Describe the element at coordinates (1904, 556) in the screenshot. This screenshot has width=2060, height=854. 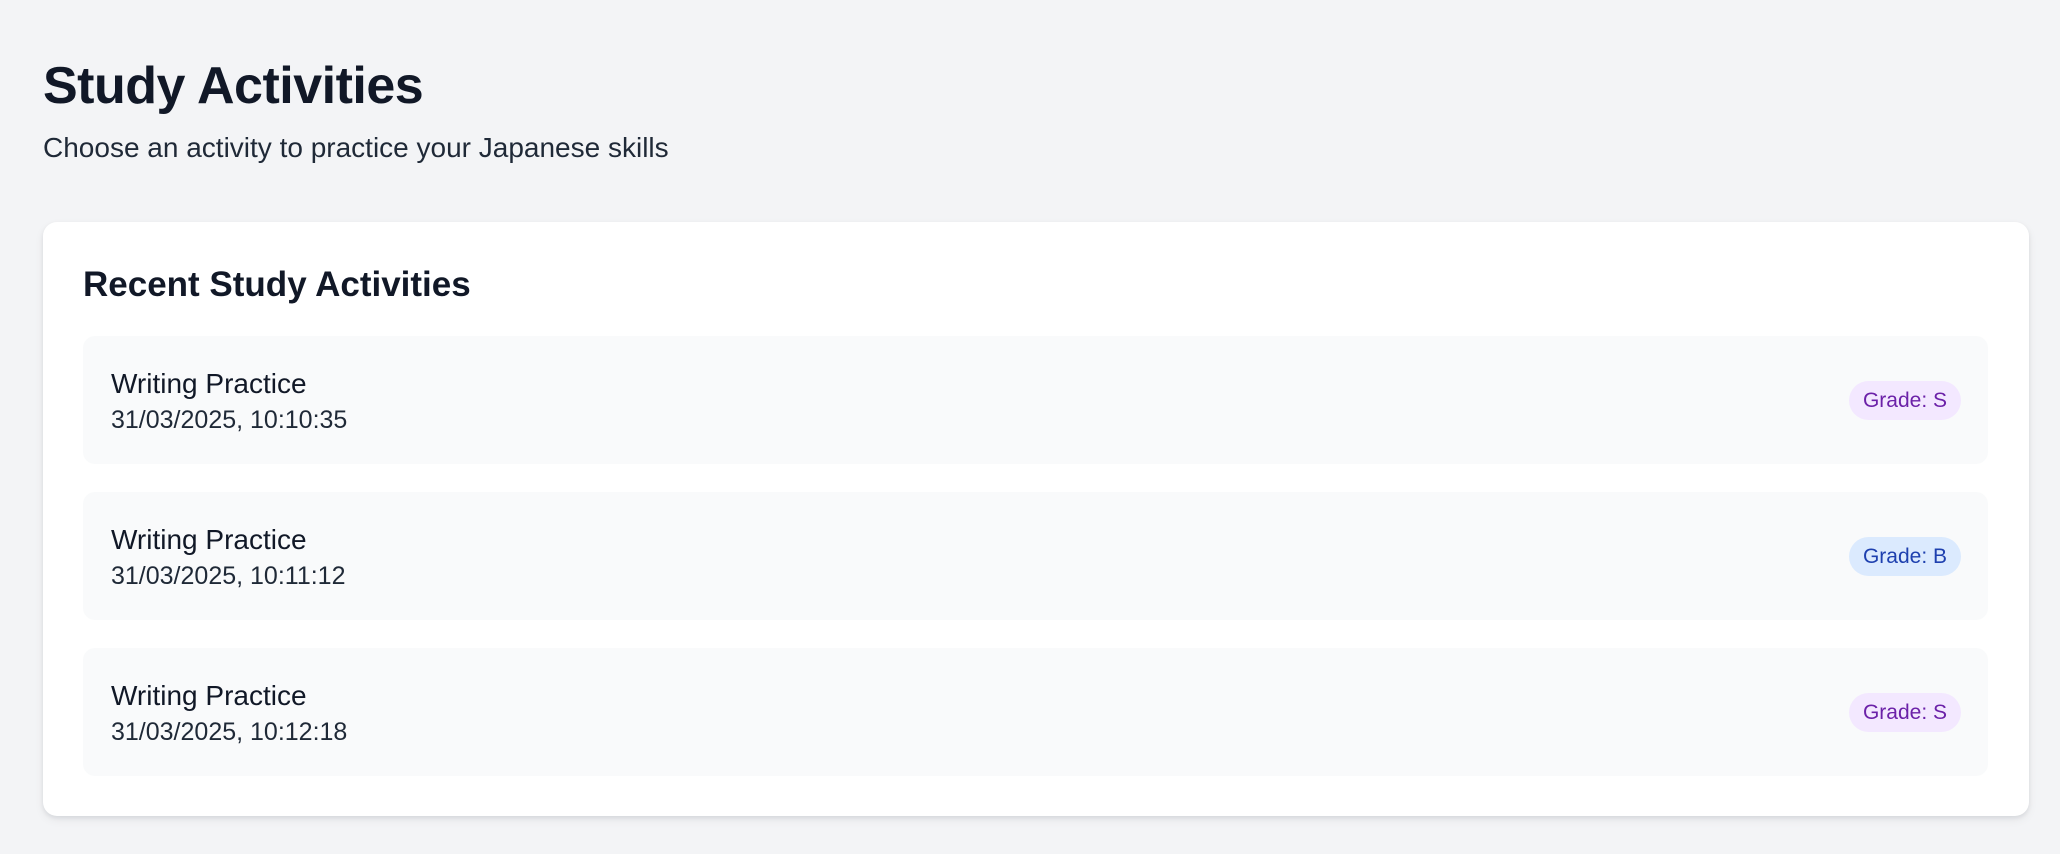
I see `grade-badge: Grade: B` at that location.